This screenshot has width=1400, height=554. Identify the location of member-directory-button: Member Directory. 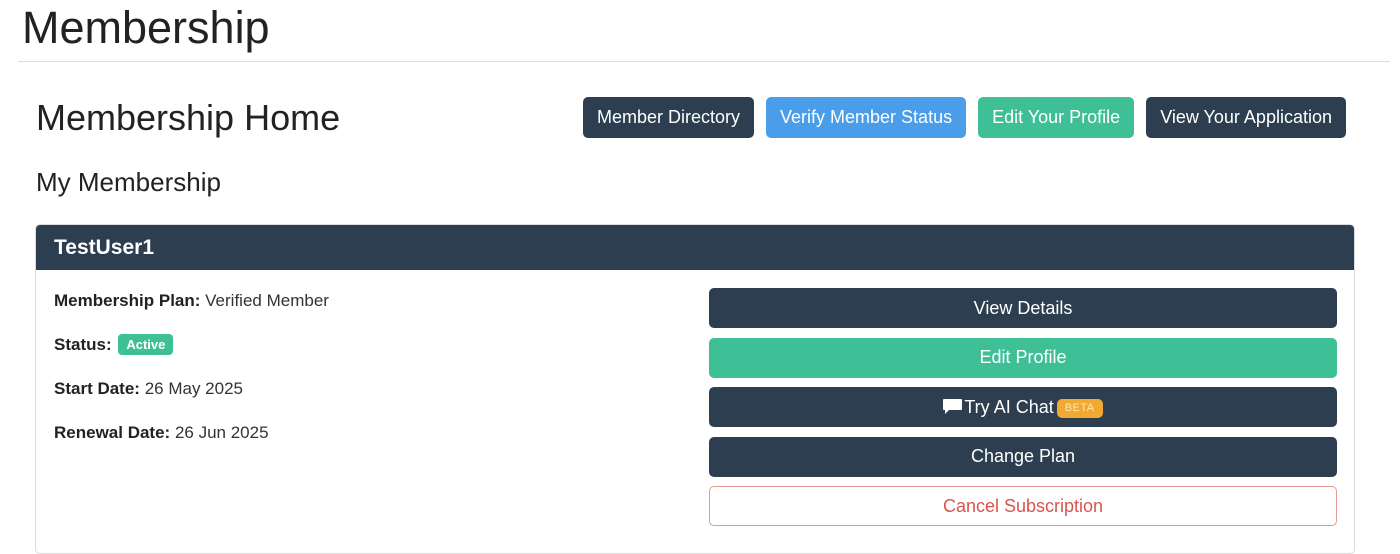
(668, 117).